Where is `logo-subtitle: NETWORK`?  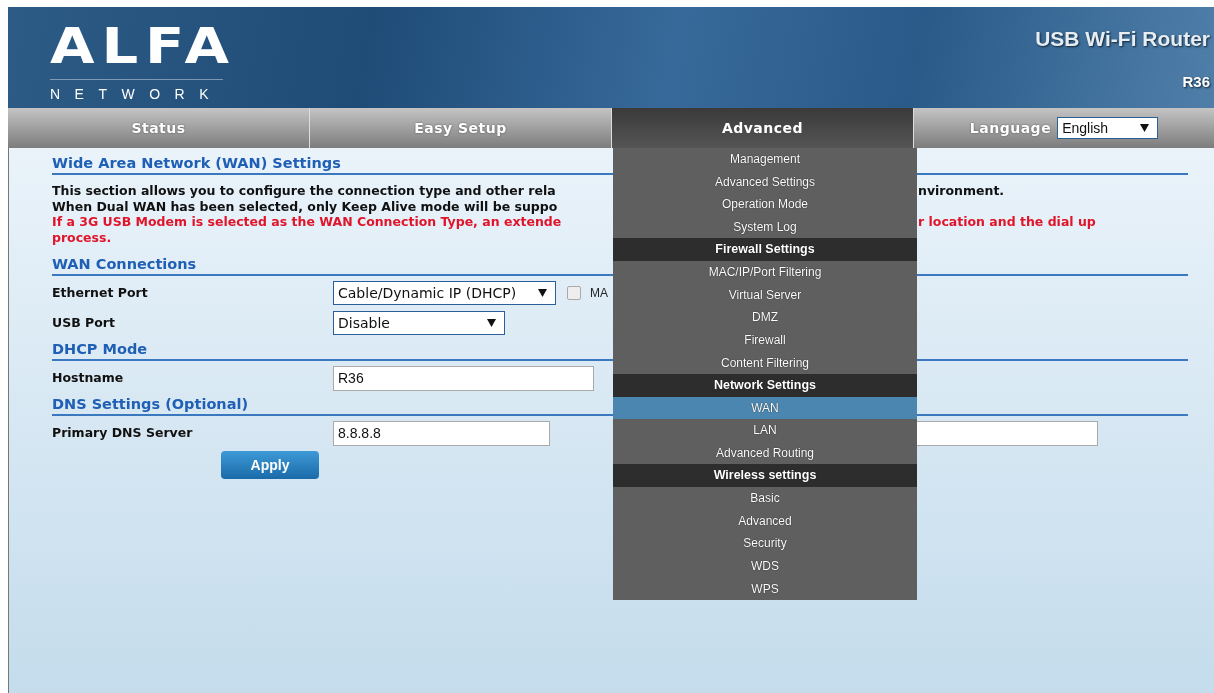
logo-subtitle: NETWORK is located at coordinates (137, 92).